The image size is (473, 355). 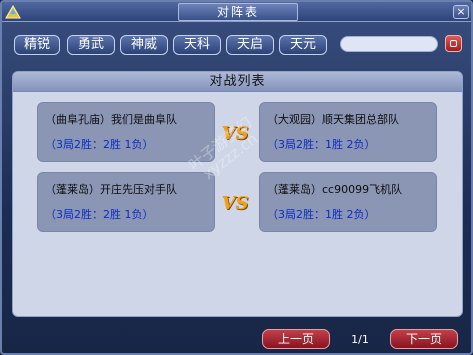 What do you see at coordinates (424, 339) in the screenshot?
I see `next-page-button: 下一页` at bounding box center [424, 339].